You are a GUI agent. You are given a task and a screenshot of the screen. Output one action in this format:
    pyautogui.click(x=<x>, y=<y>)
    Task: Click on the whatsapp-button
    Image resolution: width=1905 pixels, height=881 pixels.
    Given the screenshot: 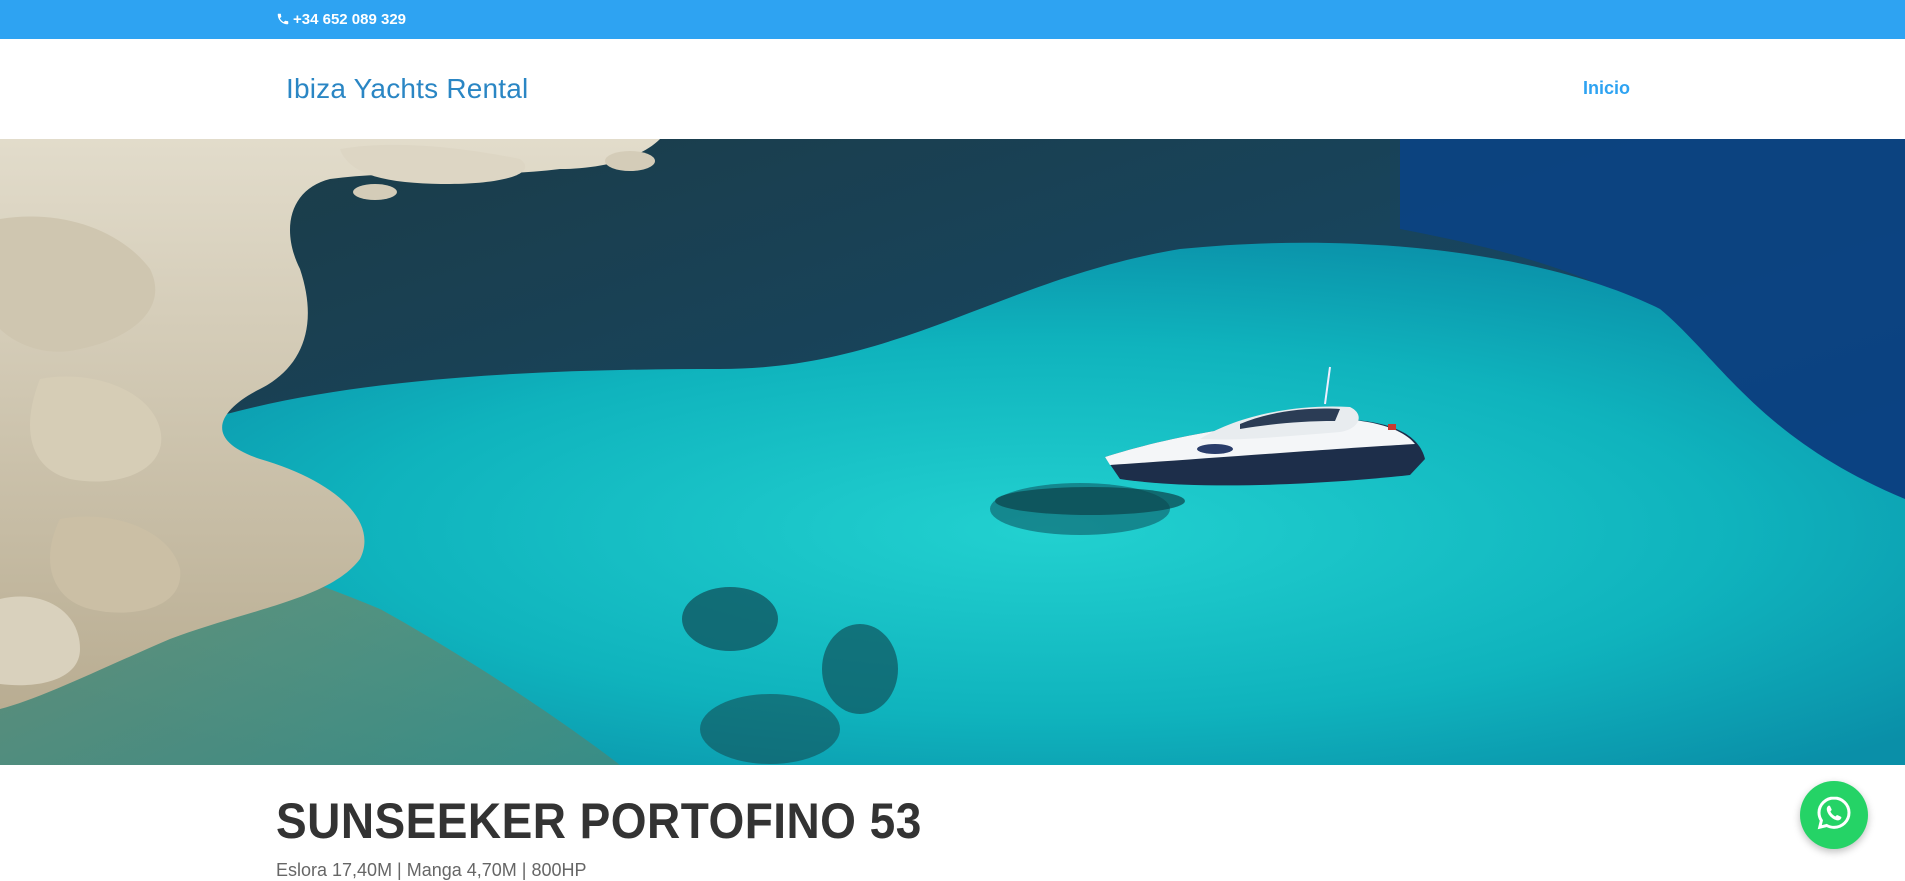 What is the action you would take?
    pyautogui.click(x=1834, y=815)
    